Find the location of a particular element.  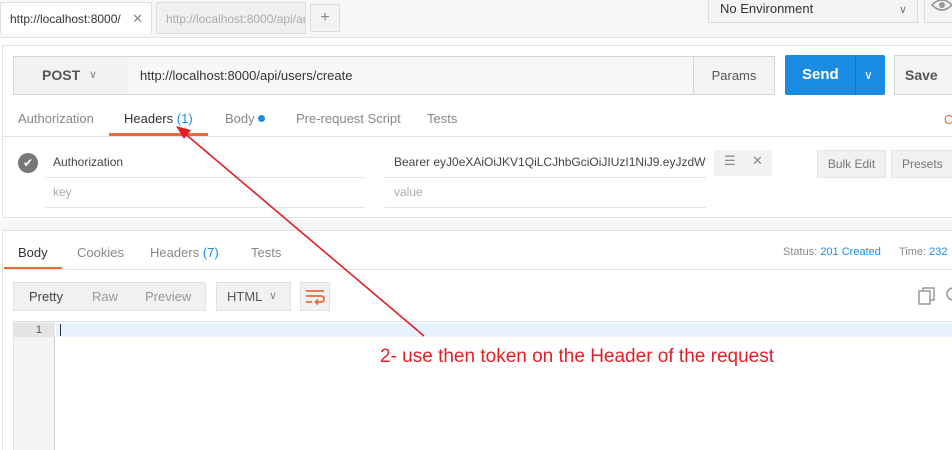

new-header-key-field: key is located at coordinates (205, 193).